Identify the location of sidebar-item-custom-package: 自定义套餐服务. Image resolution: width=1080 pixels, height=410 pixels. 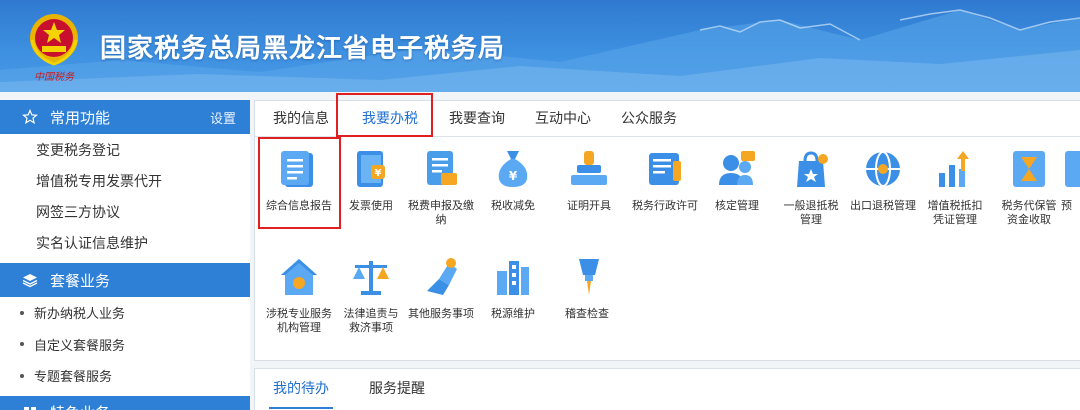
(125, 345).